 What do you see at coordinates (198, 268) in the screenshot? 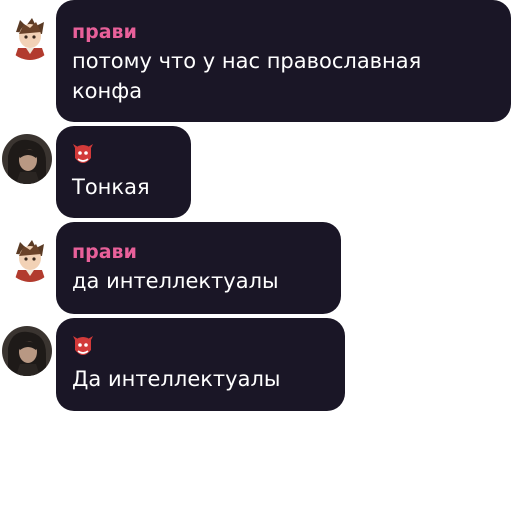
I see `message-bubble: прави да интеллектуалы` at bounding box center [198, 268].